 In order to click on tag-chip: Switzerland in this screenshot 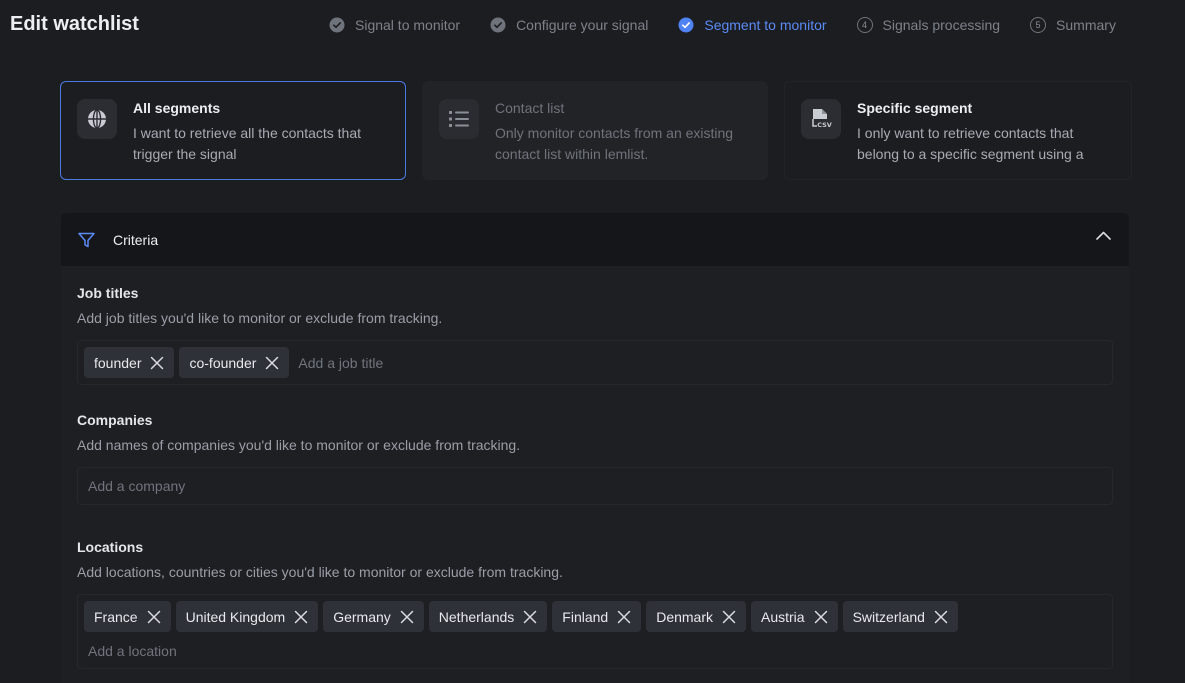, I will do `click(900, 616)`.